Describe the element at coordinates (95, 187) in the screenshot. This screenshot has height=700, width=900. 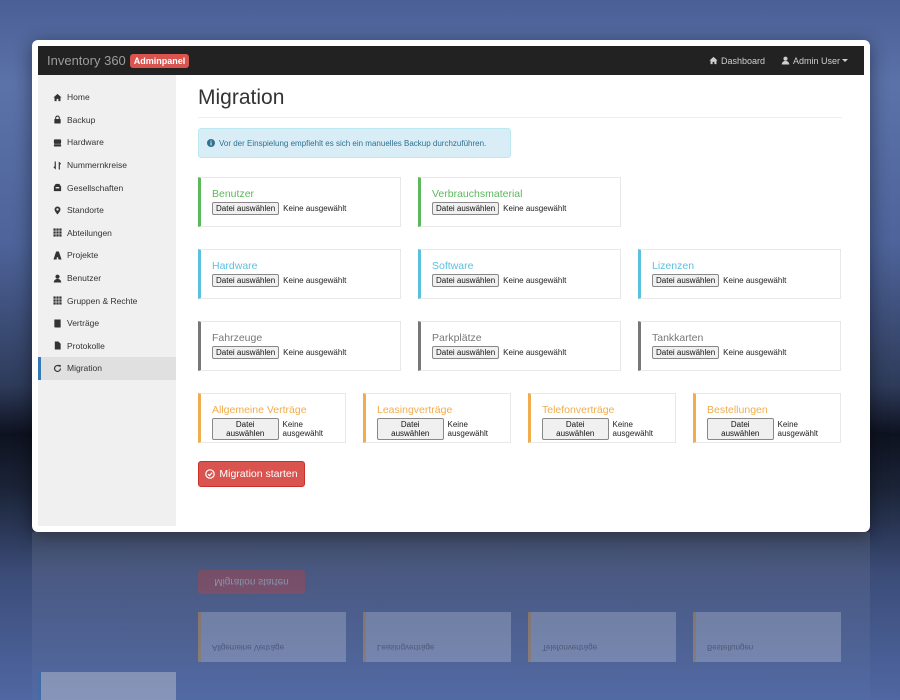
I see `sidebar-item-label: Gesellschaften` at that location.